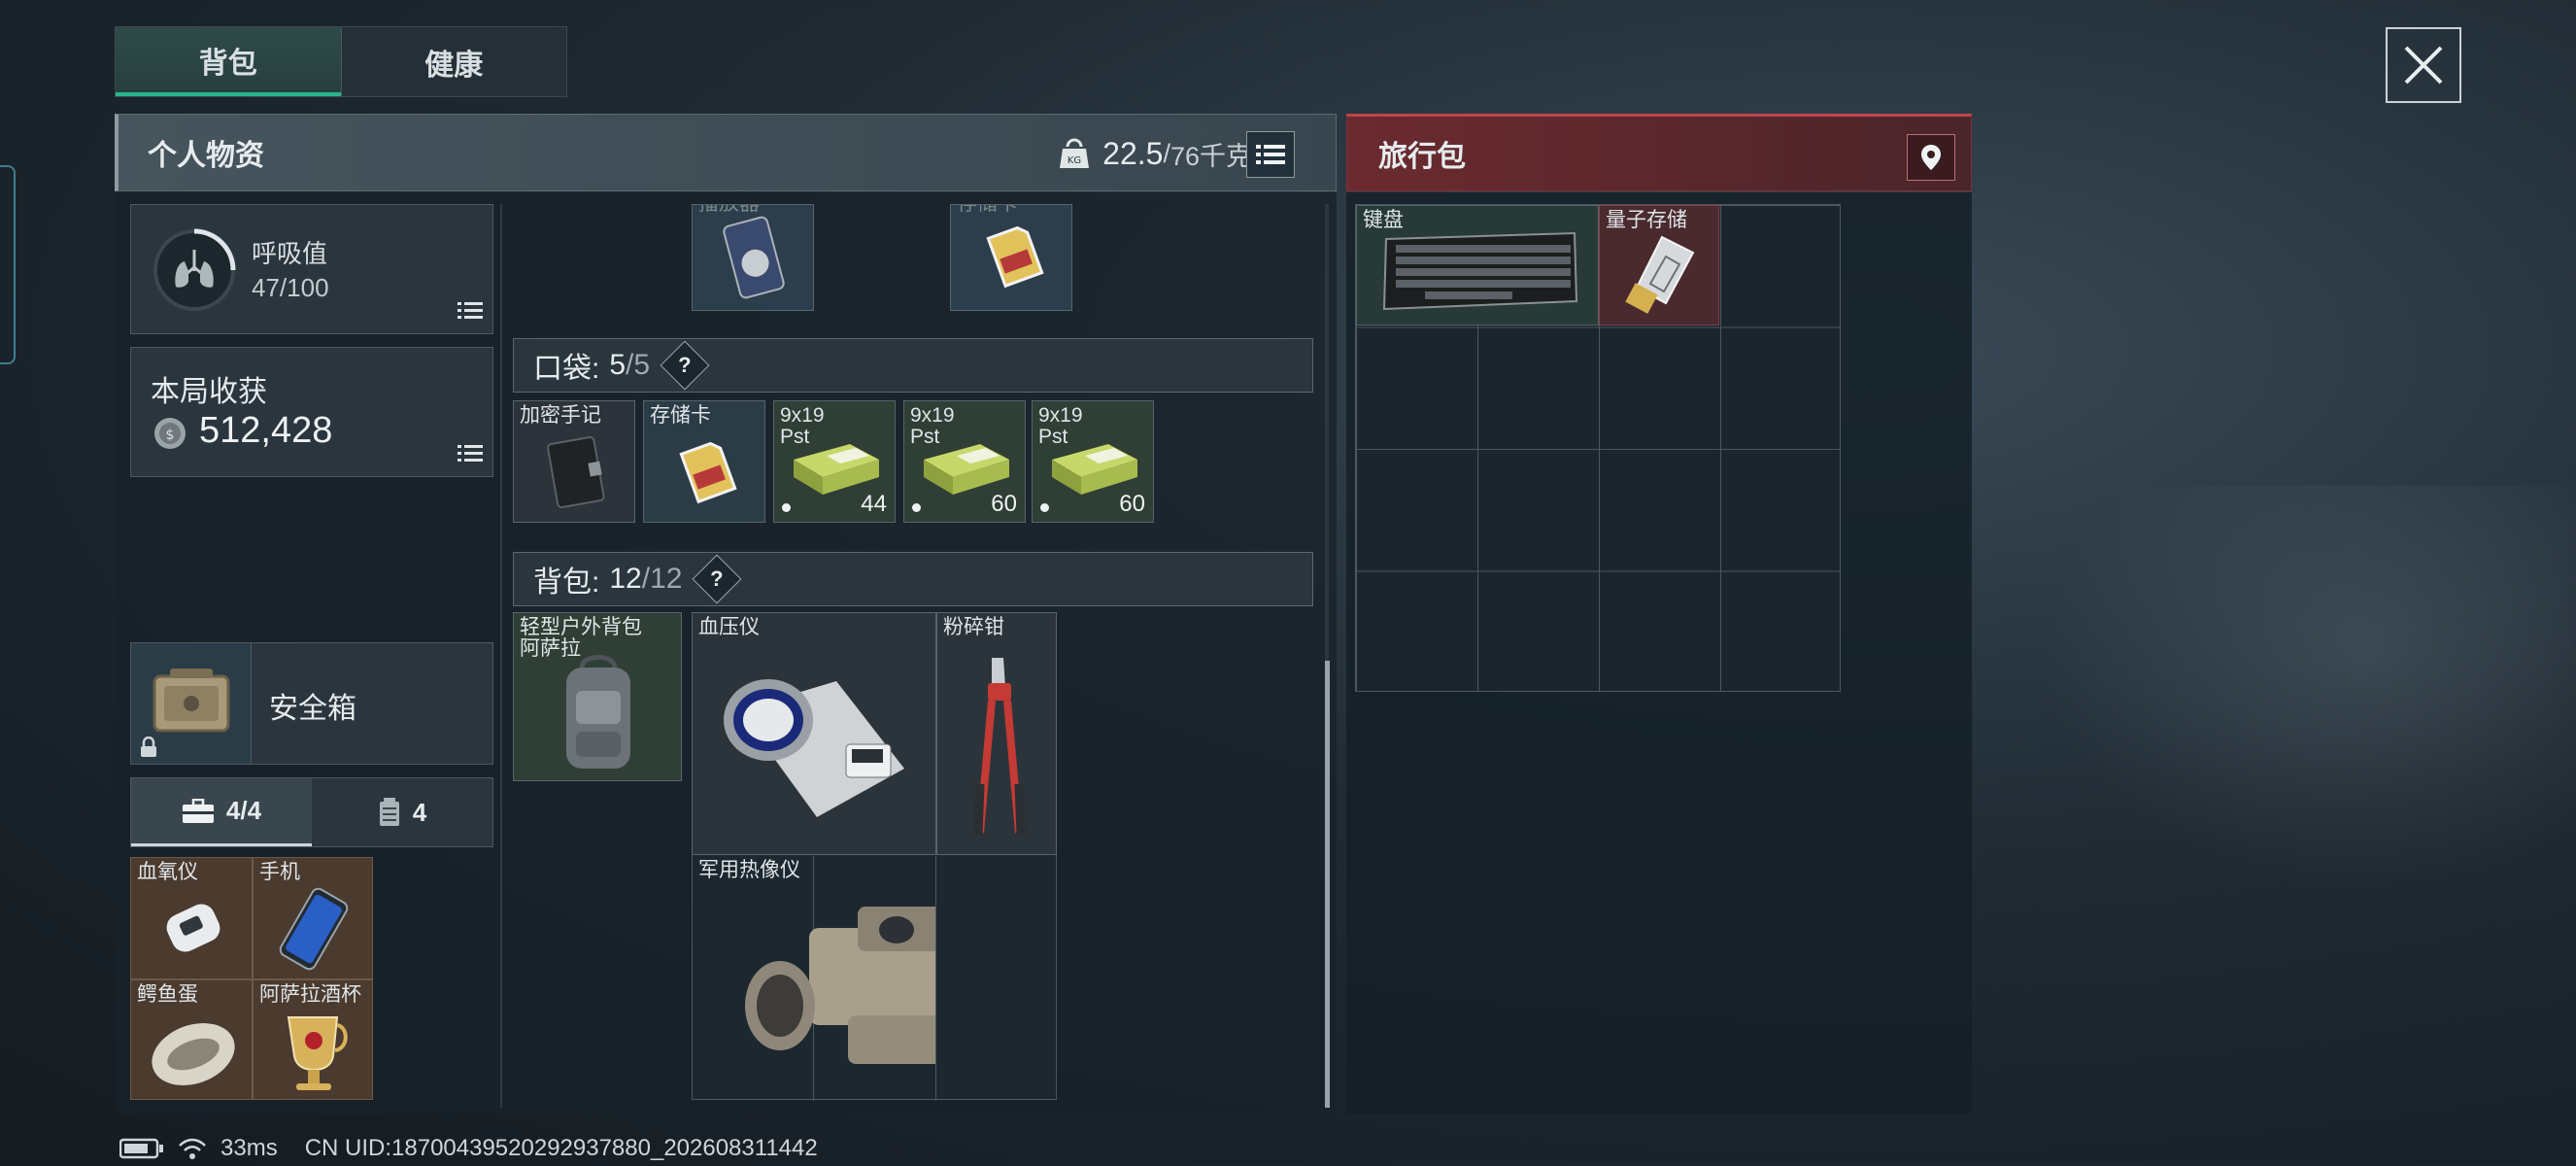 The image size is (2576, 1166). What do you see at coordinates (666, 579) in the screenshot?
I see `backpack-max: 12` at bounding box center [666, 579].